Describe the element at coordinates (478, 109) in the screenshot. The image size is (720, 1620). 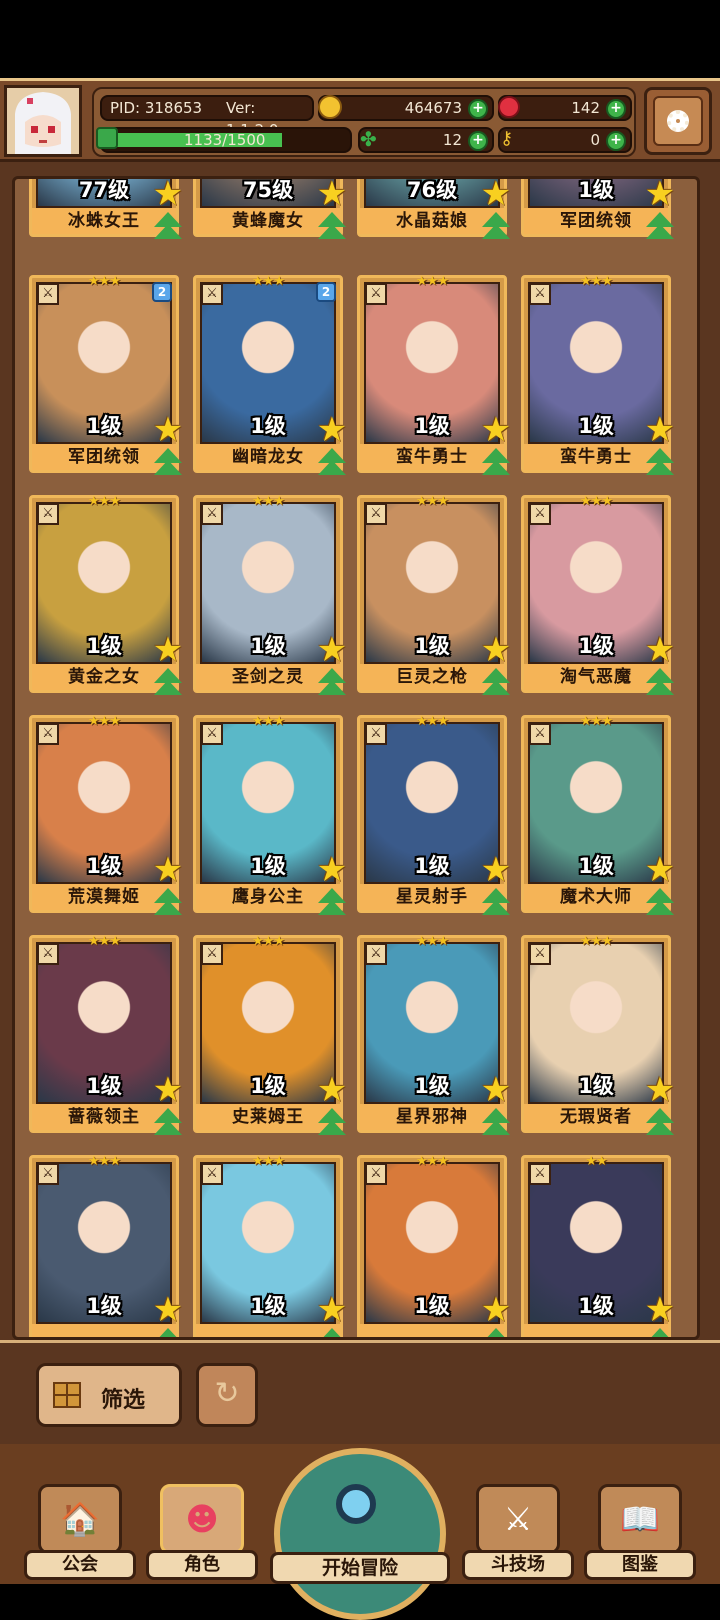
I see `add-gold-icon: +` at that location.